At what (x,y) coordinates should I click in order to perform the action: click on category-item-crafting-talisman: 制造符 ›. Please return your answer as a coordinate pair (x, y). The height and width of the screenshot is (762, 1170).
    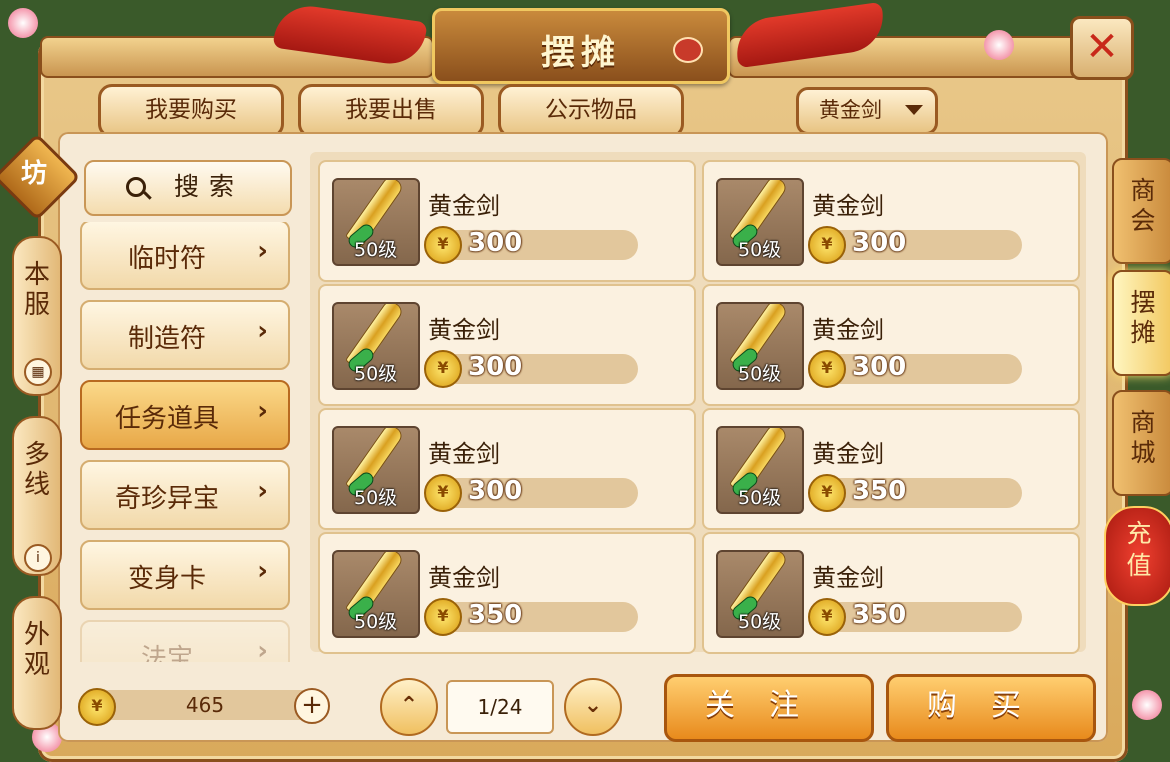
    Looking at the image, I should click on (185, 335).